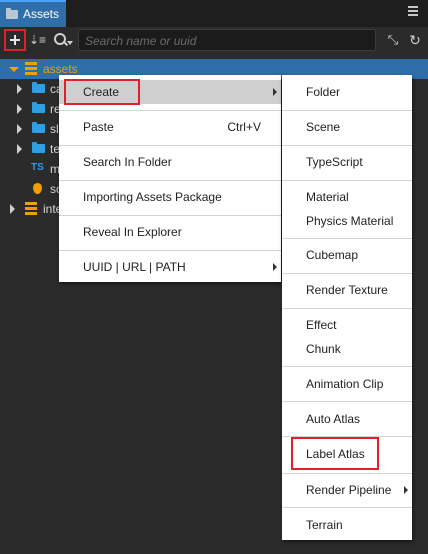 The height and width of the screenshot is (554, 428). I want to click on panel-tab-bar: Assets, so click(214, 13).